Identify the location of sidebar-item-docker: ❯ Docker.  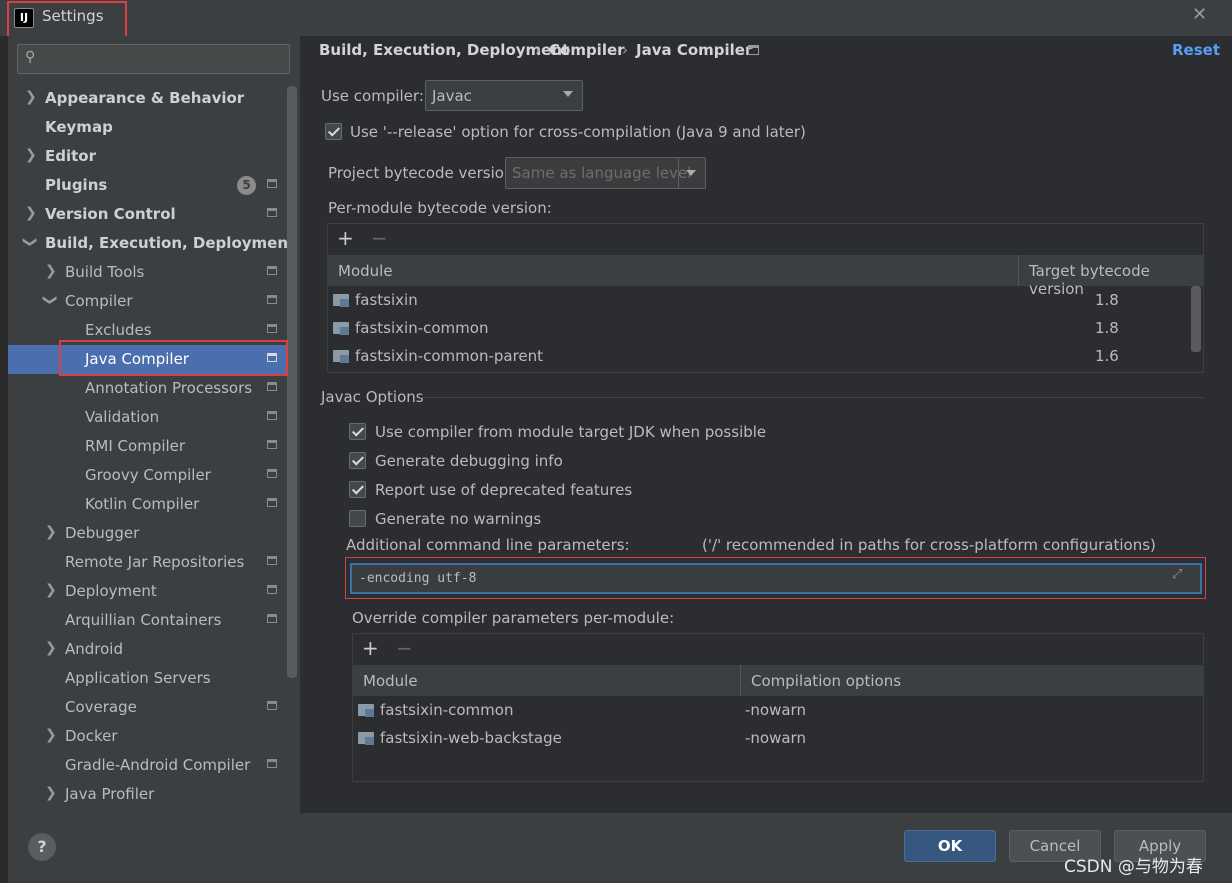
(148, 736).